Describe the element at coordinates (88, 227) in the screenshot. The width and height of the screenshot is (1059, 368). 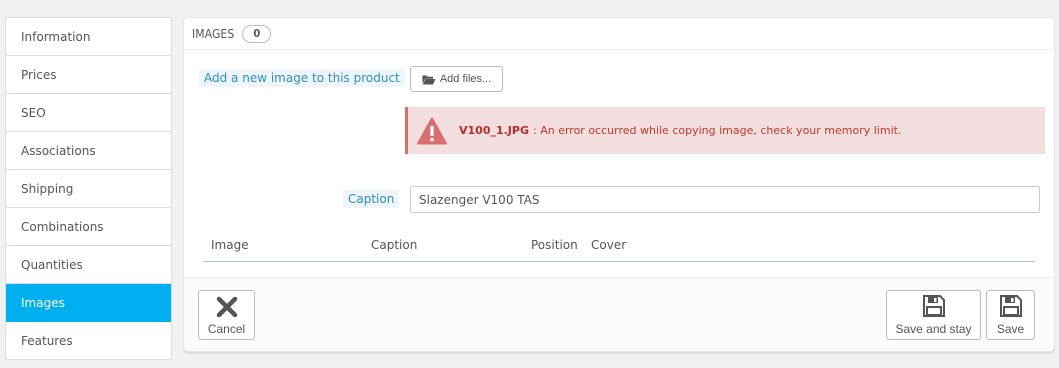
I see `sidebar-item-combinations: Combinations` at that location.